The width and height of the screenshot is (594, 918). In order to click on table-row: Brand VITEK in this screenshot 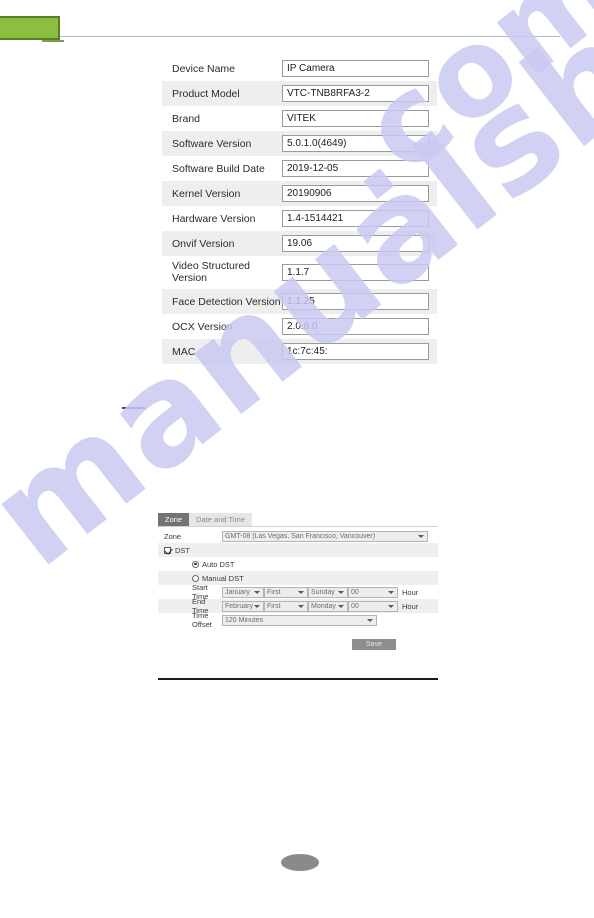, I will do `click(299, 118)`.